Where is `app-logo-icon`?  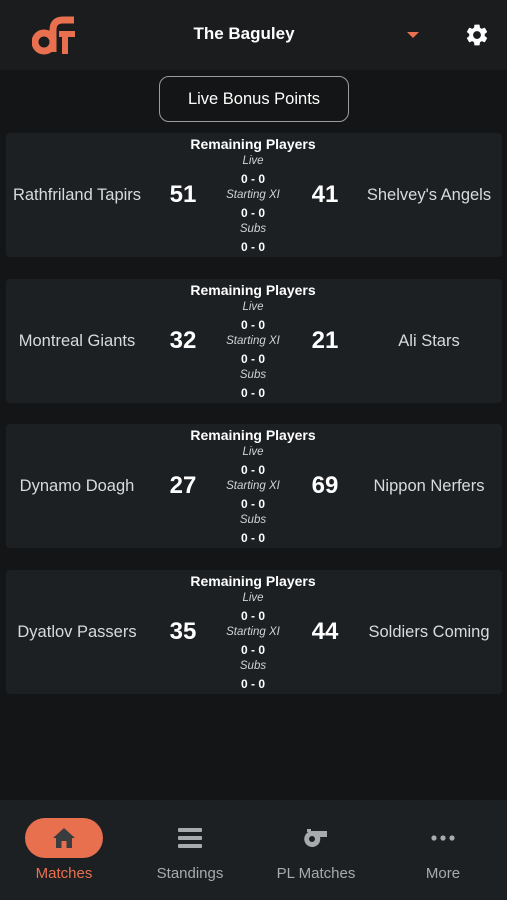
app-logo-icon is located at coordinates (55, 35).